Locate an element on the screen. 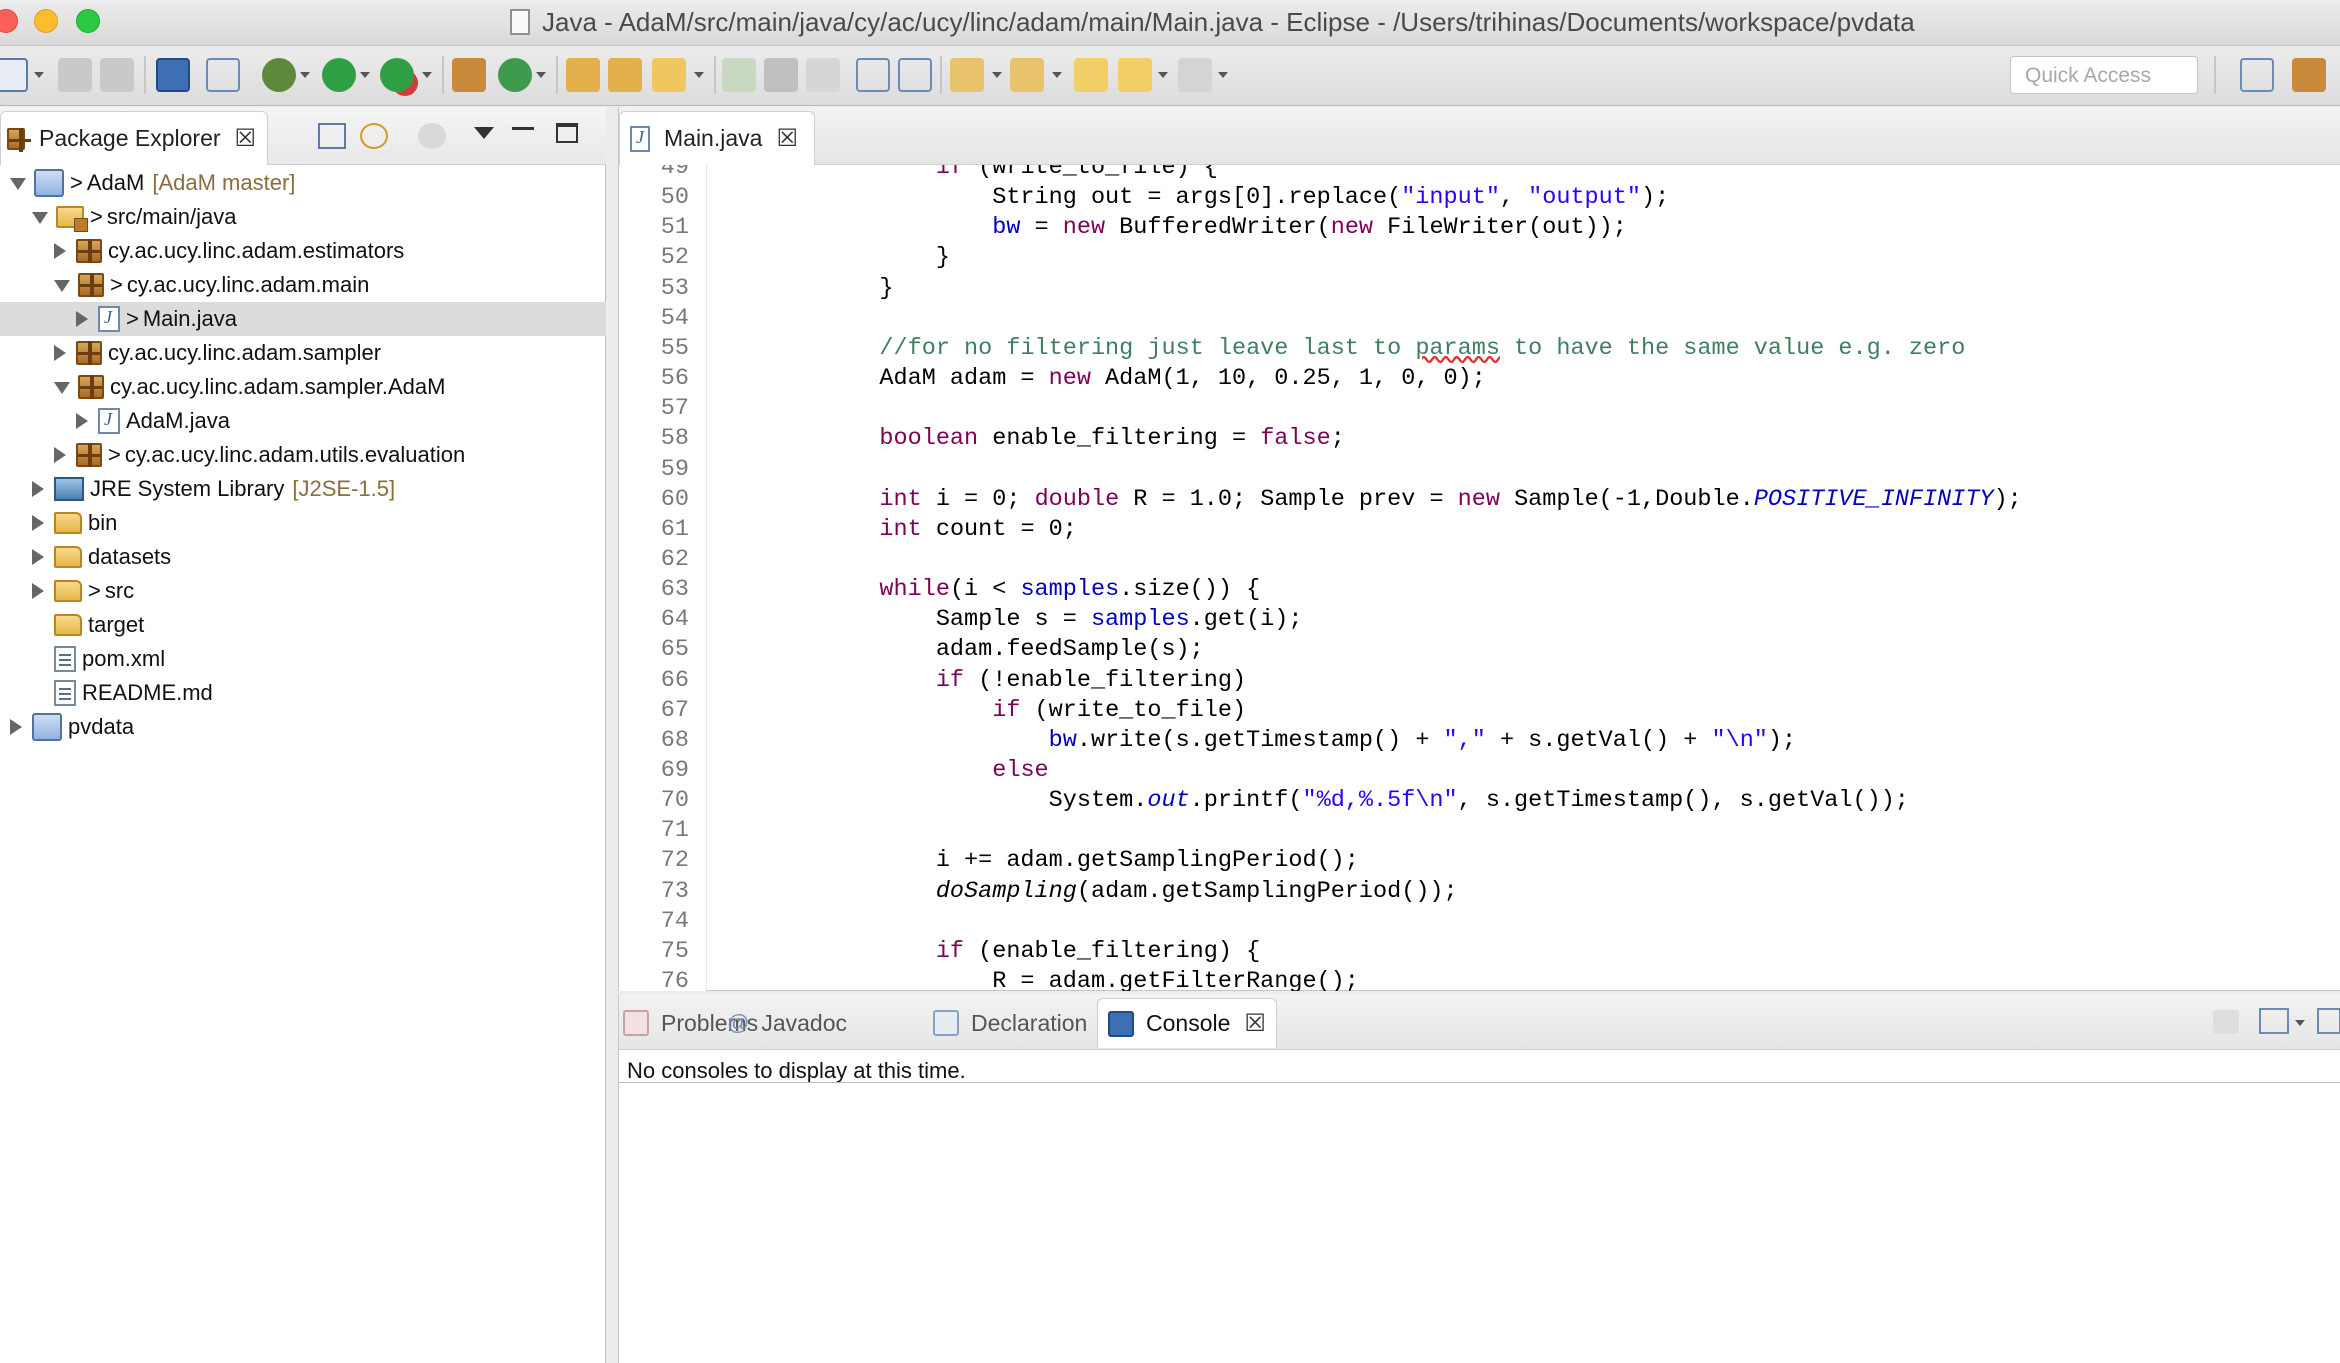  search-icon is located at coordinates (669, 75).